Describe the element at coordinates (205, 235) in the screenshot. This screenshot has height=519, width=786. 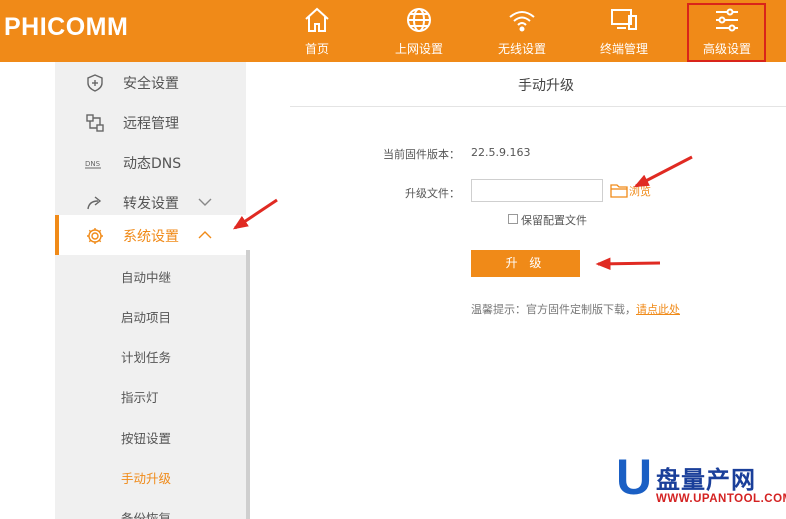
I see `chevron-up-icon` at that location.